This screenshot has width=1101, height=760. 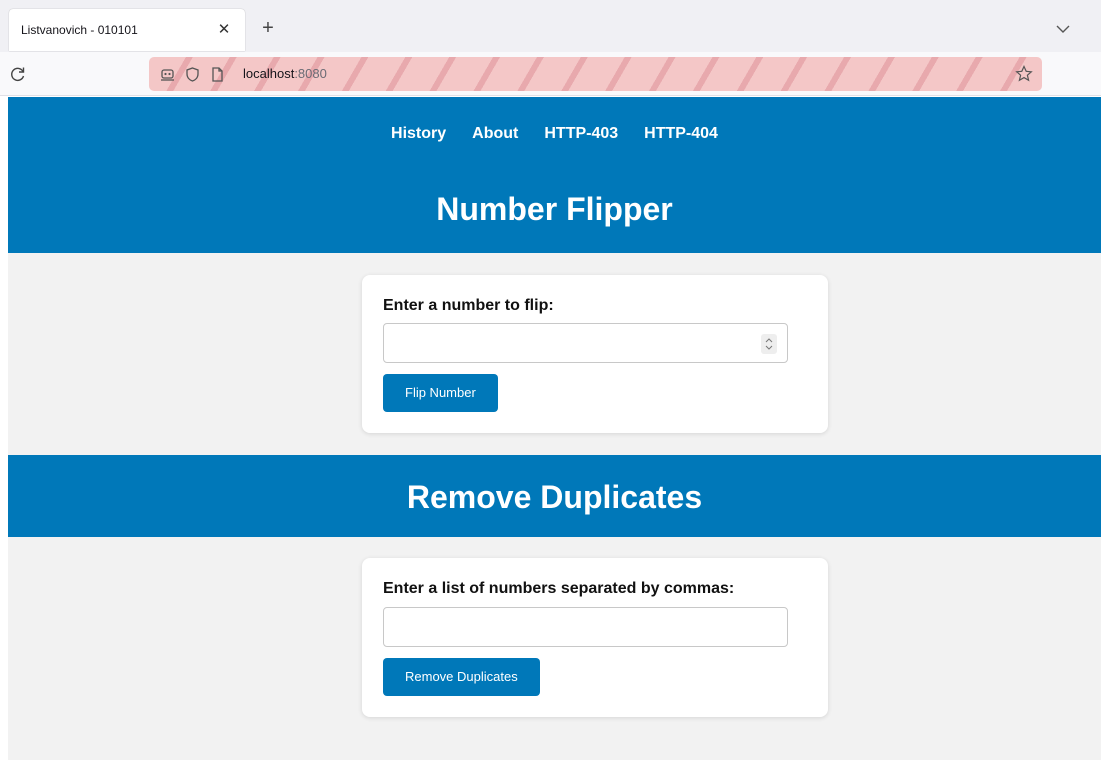 I want to click on new-tab-icon: +, so click(x=268, y=29).